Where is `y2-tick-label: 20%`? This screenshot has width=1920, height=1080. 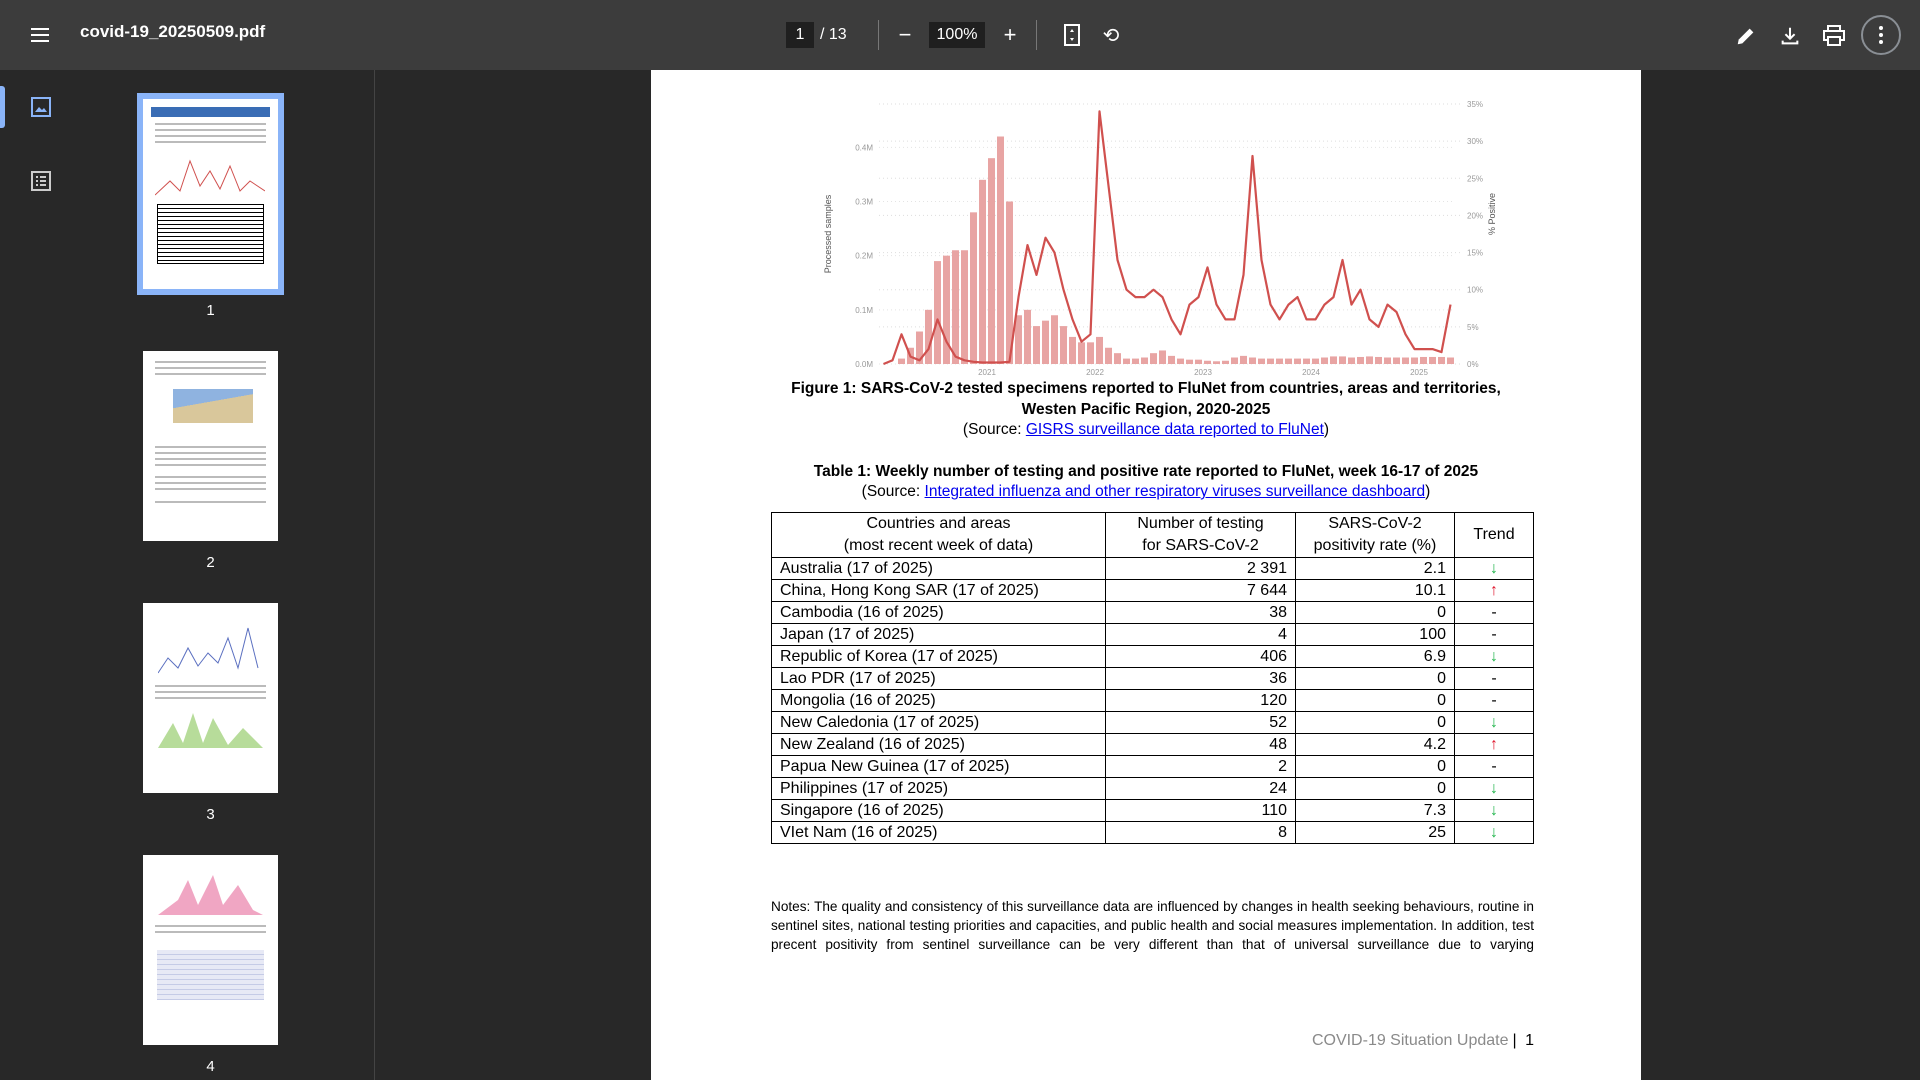
y2-tick-label: 20% is located at coordinates (1475, 215).